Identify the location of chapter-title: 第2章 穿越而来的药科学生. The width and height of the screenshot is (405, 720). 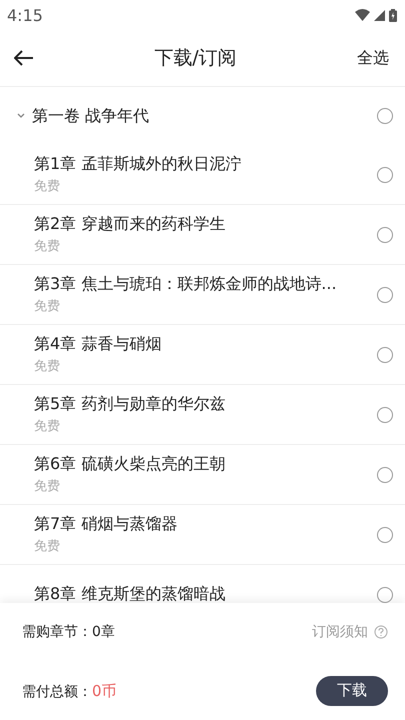
(205, 224).